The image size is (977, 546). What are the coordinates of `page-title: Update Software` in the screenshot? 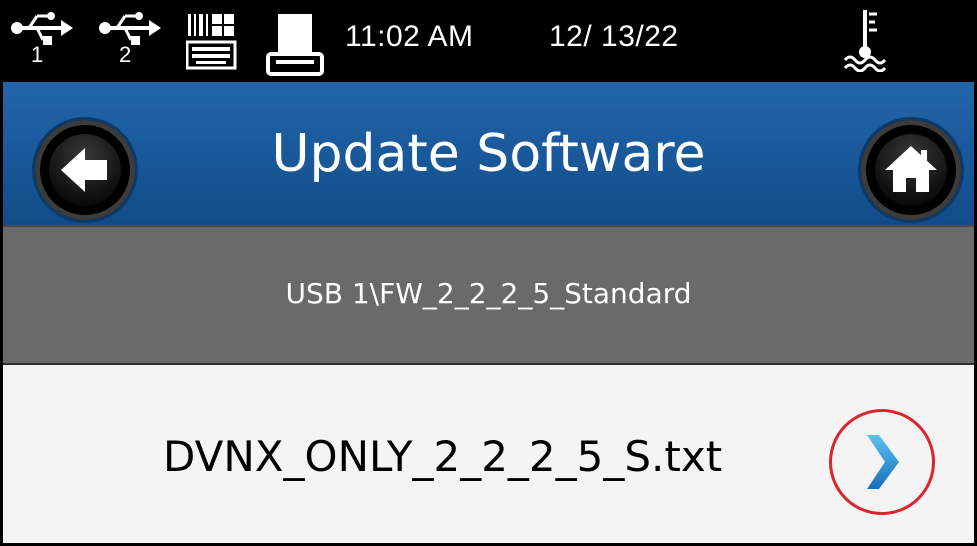 It's located at (488, 154).